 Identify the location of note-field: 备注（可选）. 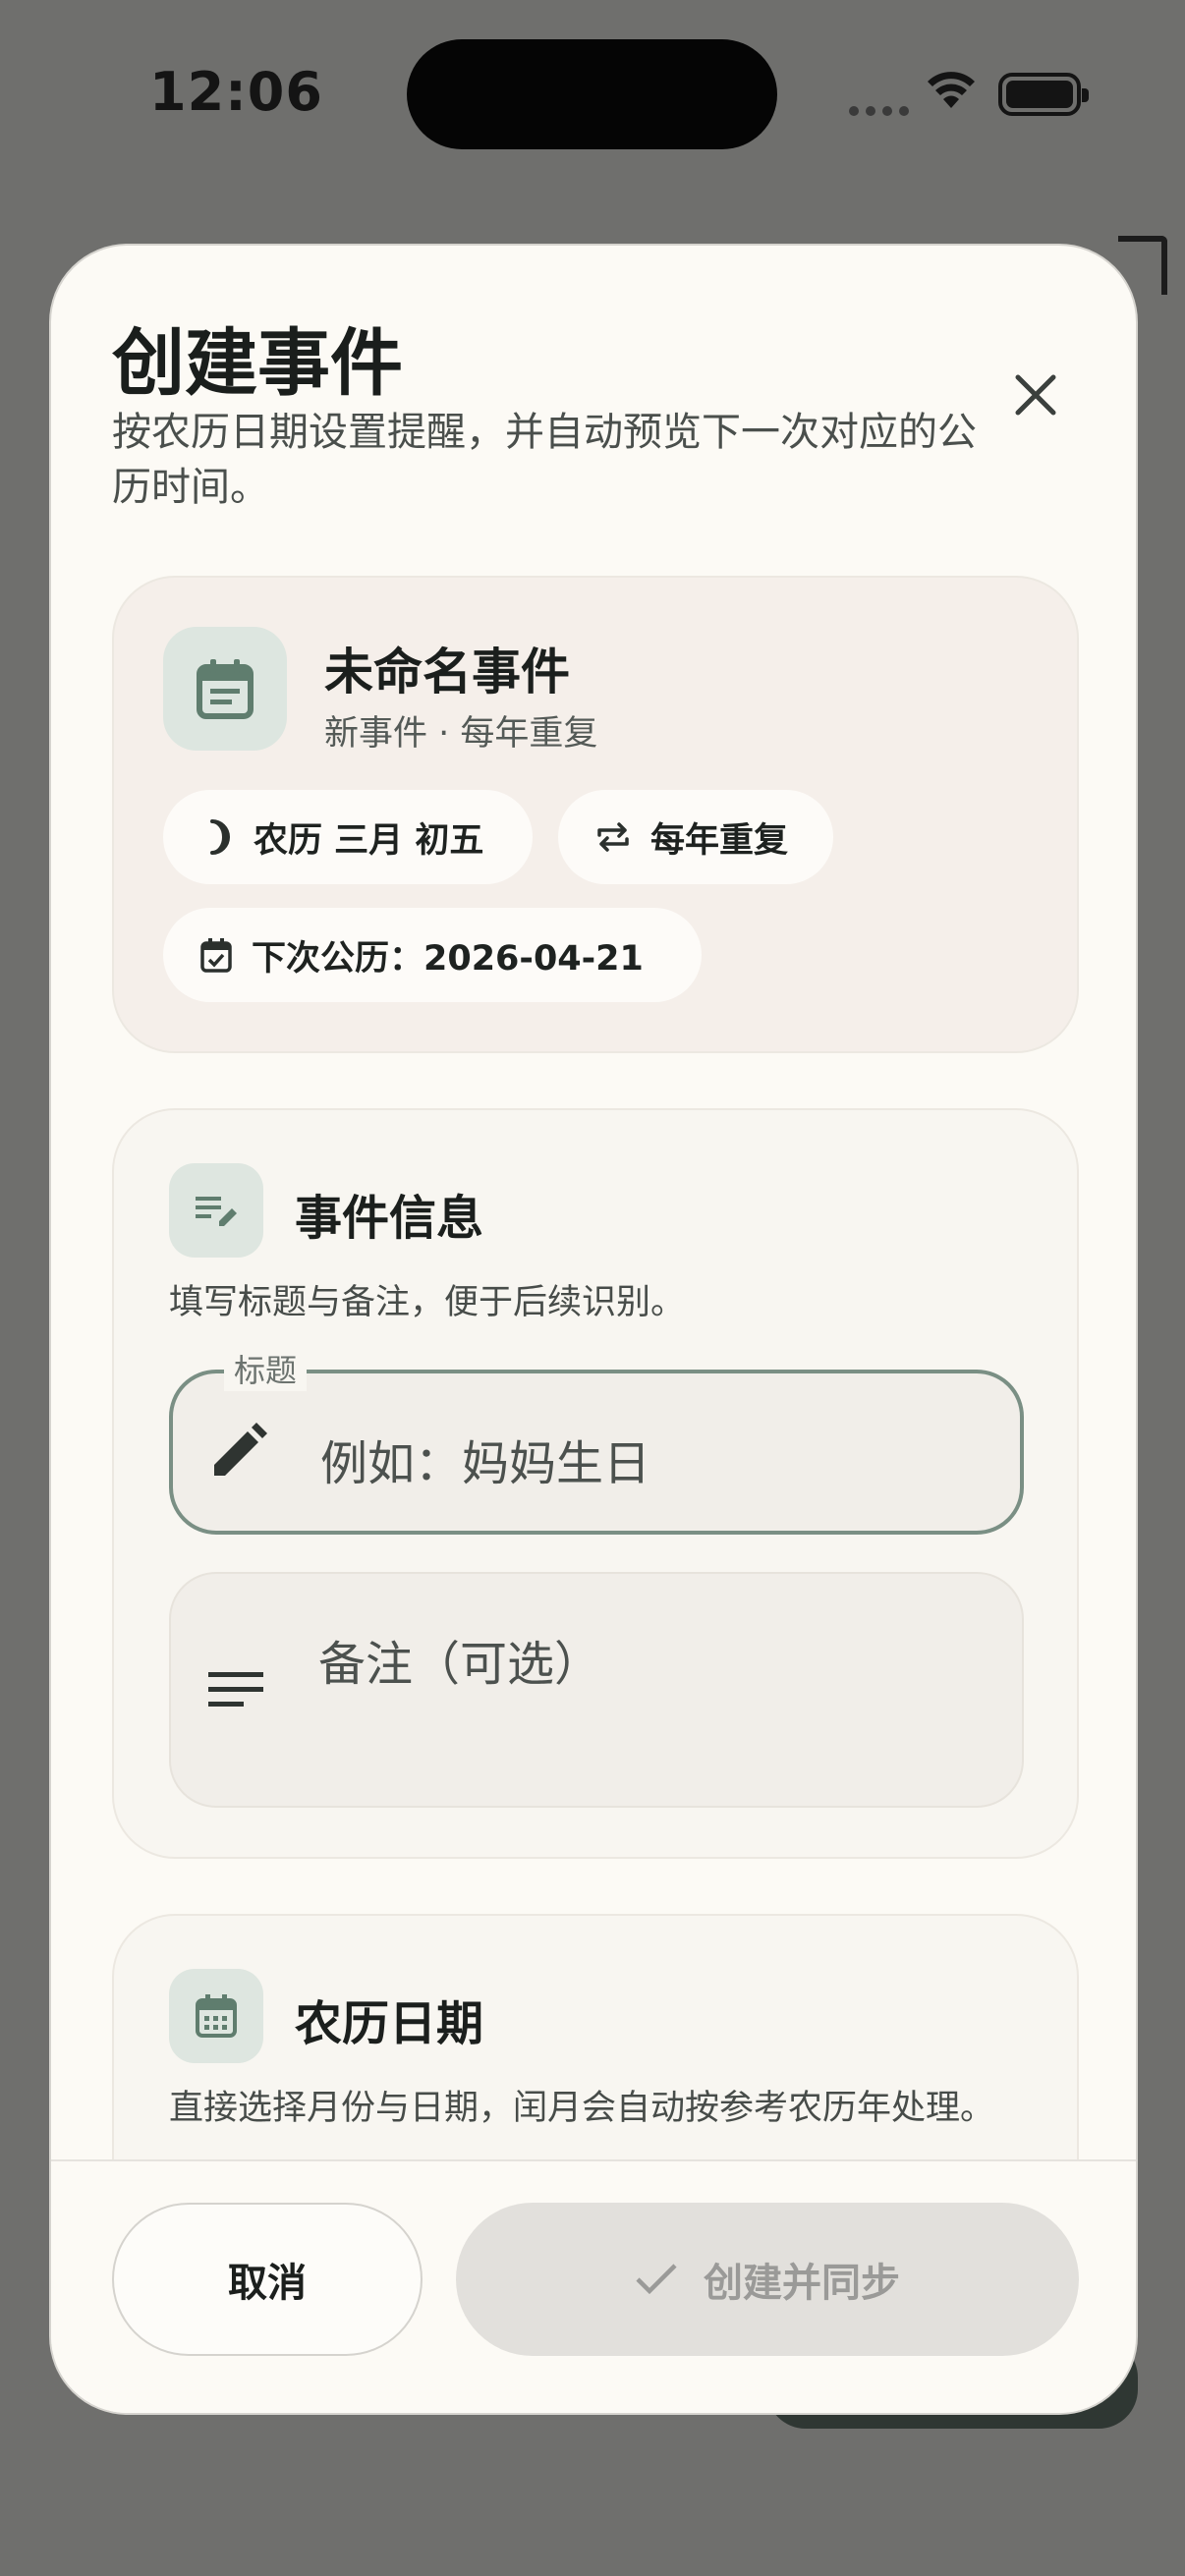
(596, 1690).